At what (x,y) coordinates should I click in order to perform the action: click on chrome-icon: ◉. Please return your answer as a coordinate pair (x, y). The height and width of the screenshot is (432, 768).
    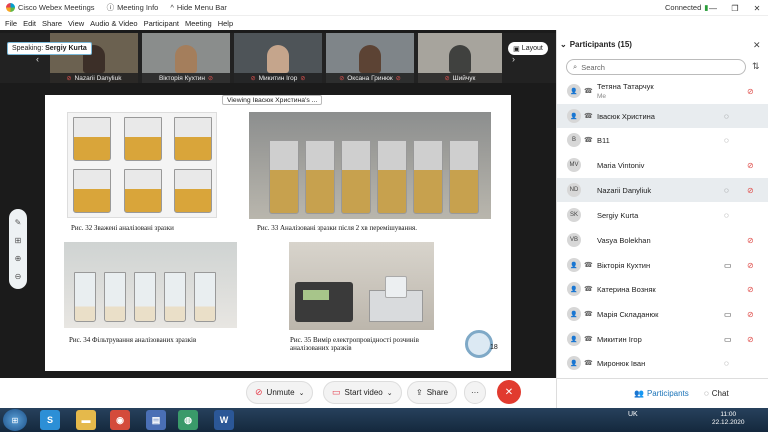
    Looking at the image, I should click on (120, 420).